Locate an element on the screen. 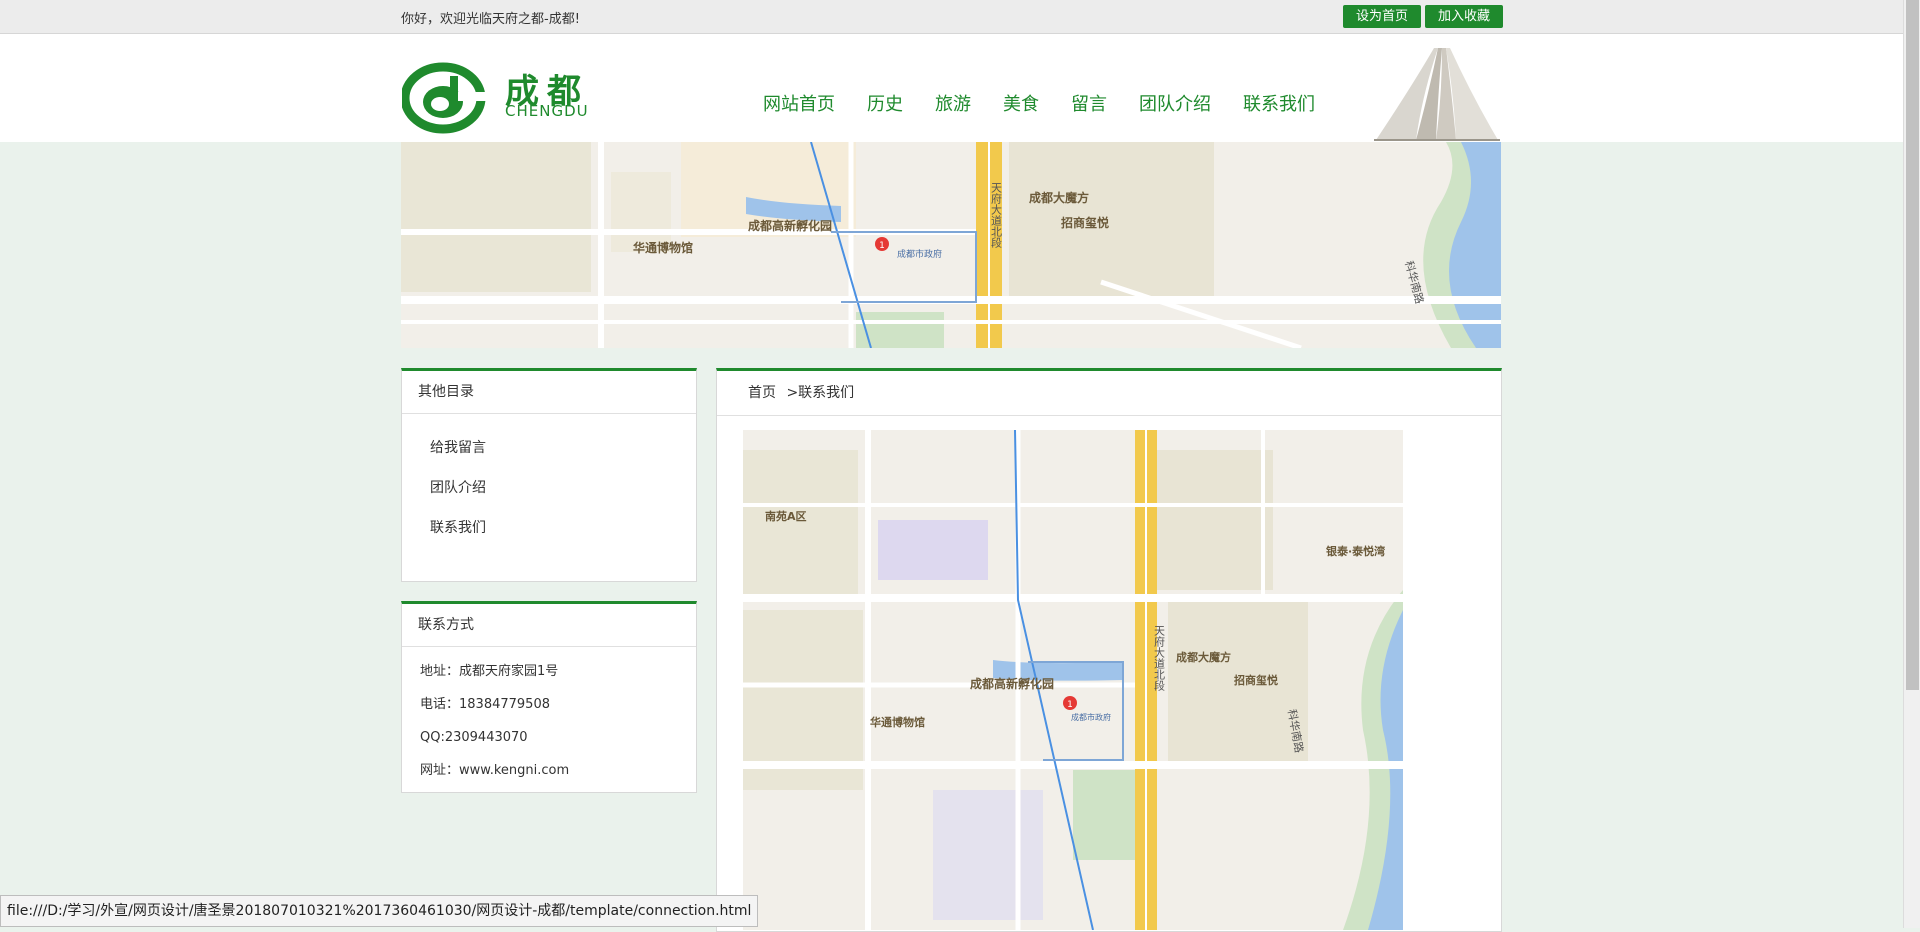 The image size is (1920, 932). contact-qq: QQ:2309443070 is located at coordinates (474, 737).